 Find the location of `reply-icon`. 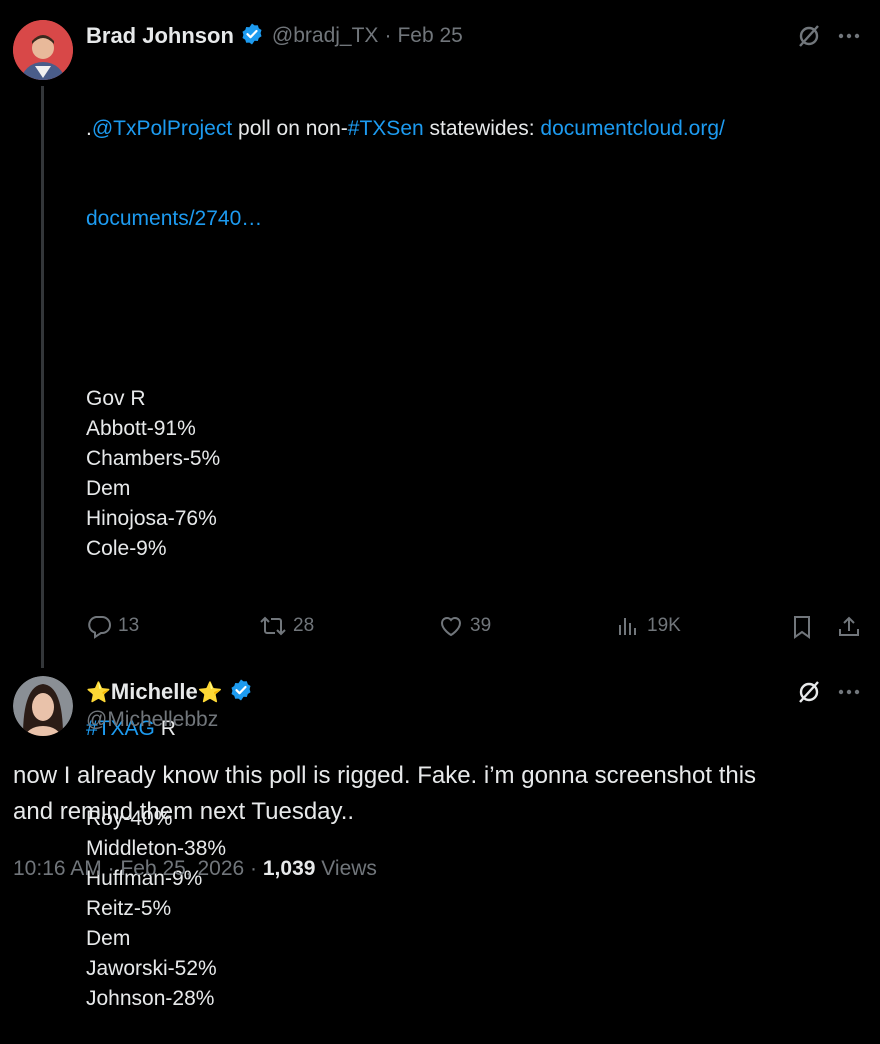

reply-icon is located at coordinates (99, 627).